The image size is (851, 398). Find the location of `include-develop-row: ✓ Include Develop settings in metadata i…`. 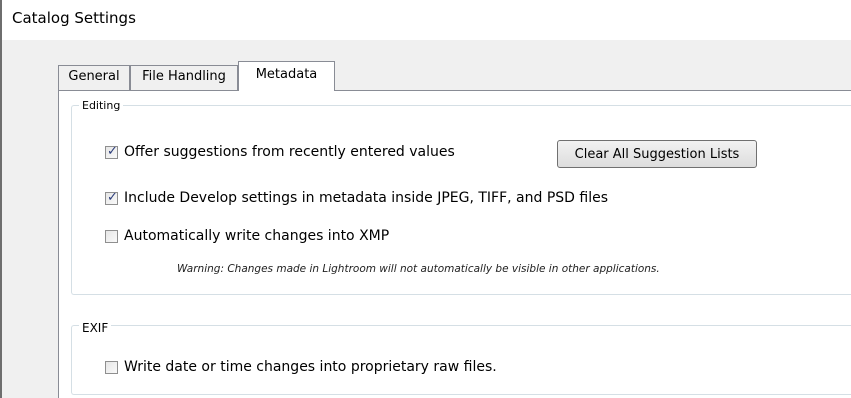

include-develop-row: ✓ Include Develop settings in metadata i… is located at coordinates (356, 198).